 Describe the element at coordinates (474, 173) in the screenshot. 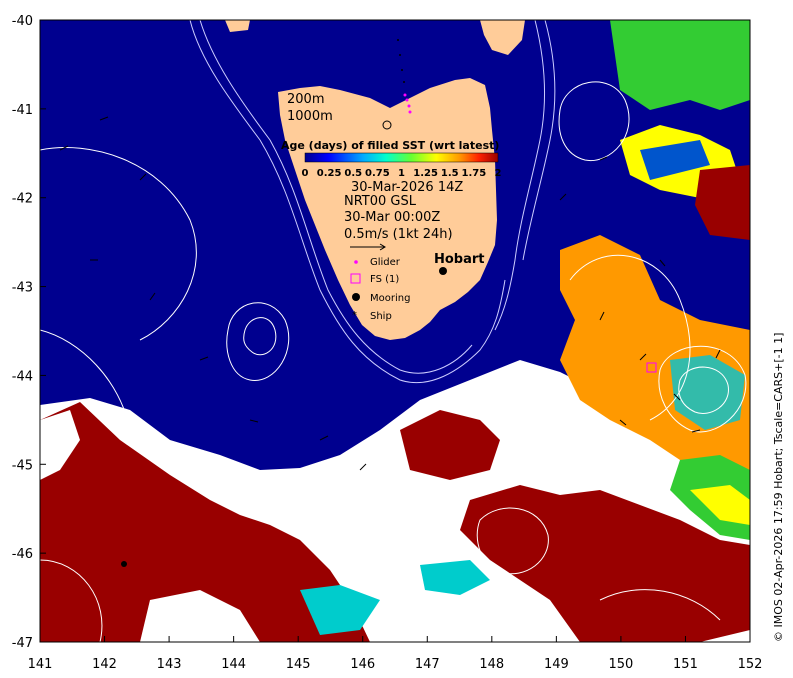

I see `colorbar-tick-label: 1.75` at that location.